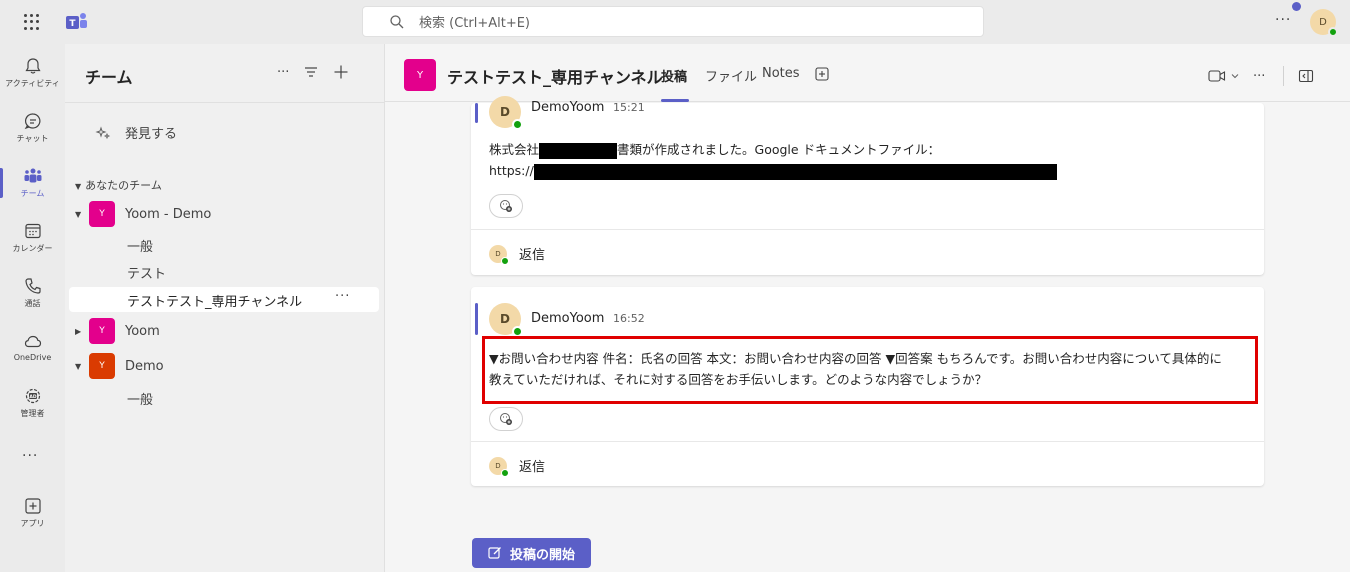 This screenshot has height=572, width=1350. Describe the element at coordinates (32, 66) in the screenshot. I see `bell-icon` at that location.